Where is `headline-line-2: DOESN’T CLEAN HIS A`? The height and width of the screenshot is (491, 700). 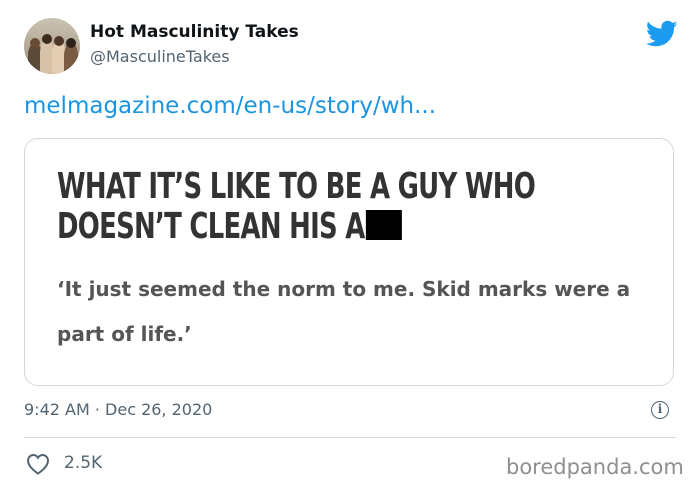 headline-line-2: DOESN’T CLEAN HIS A is located at coordinates (359, 227).